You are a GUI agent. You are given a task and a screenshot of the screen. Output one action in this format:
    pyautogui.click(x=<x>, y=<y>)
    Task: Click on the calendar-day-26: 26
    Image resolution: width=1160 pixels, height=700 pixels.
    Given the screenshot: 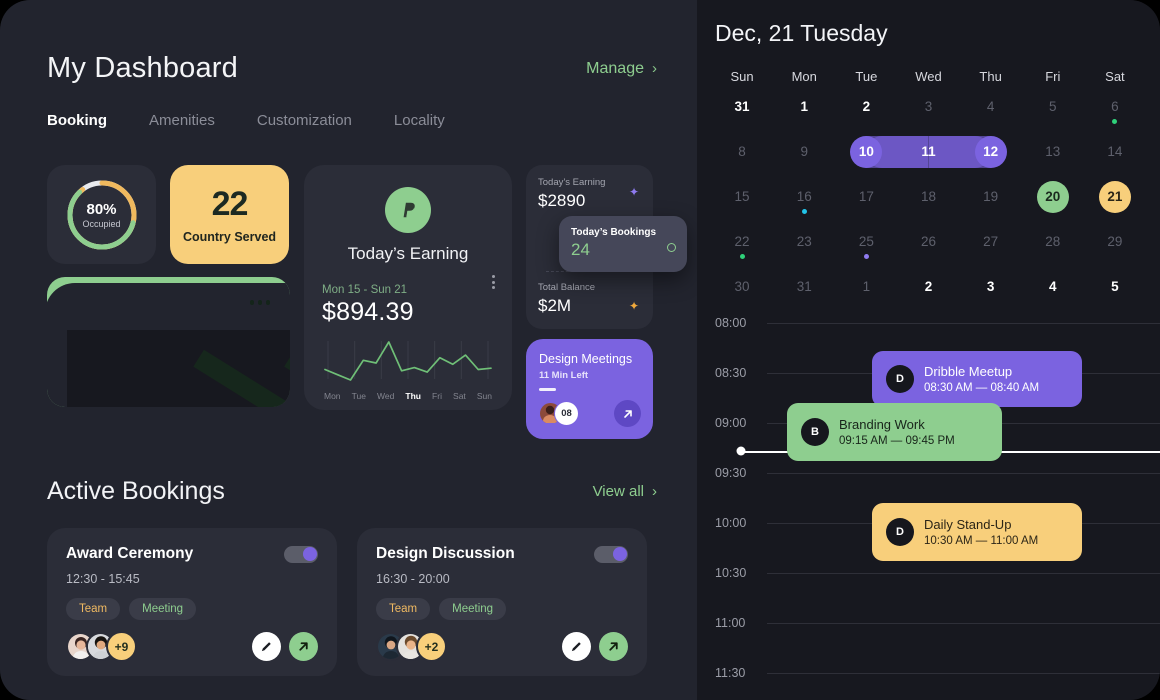 What is the action you would take?
    pyautogui.click(x=928, y=241)
    